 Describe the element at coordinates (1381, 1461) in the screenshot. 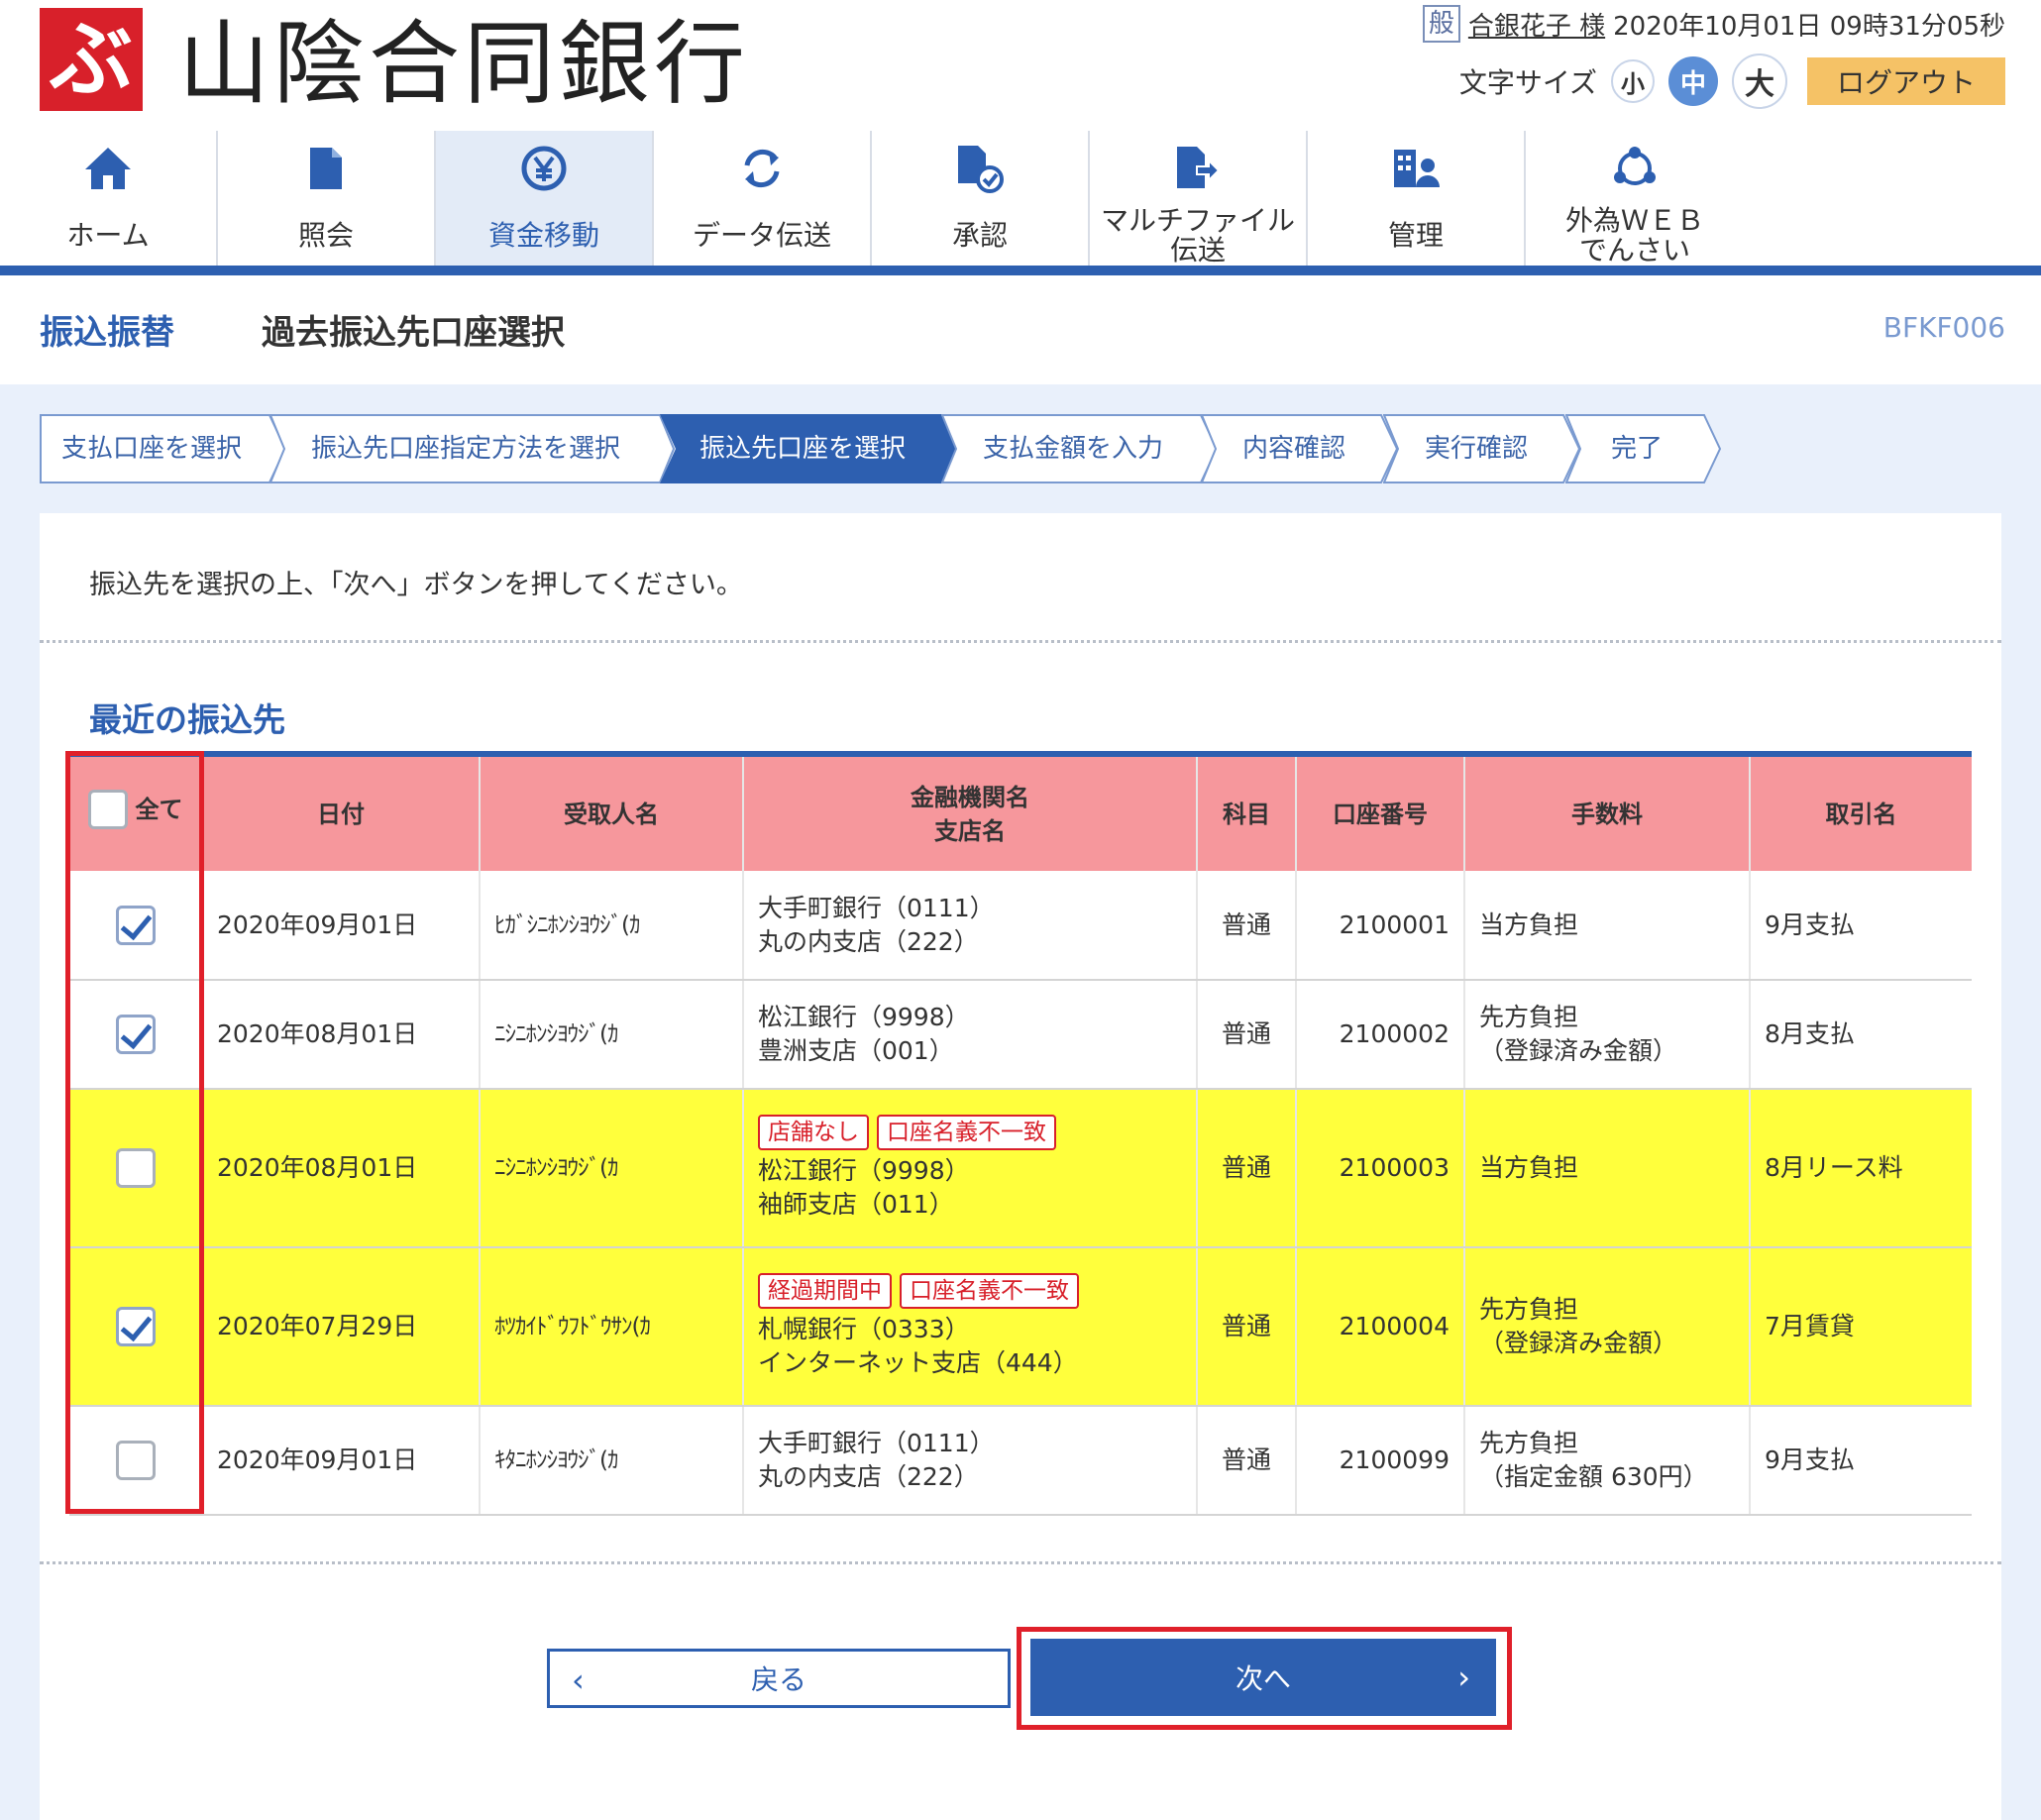

I see `account-number-cell: 2100099` at that location.